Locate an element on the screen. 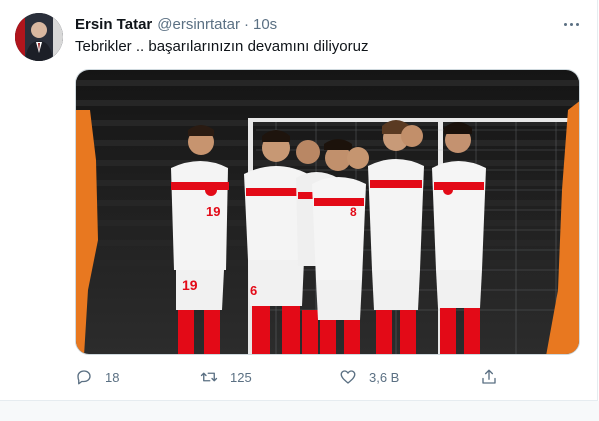  reply-button: 18 is located at coordinates (97, 377).